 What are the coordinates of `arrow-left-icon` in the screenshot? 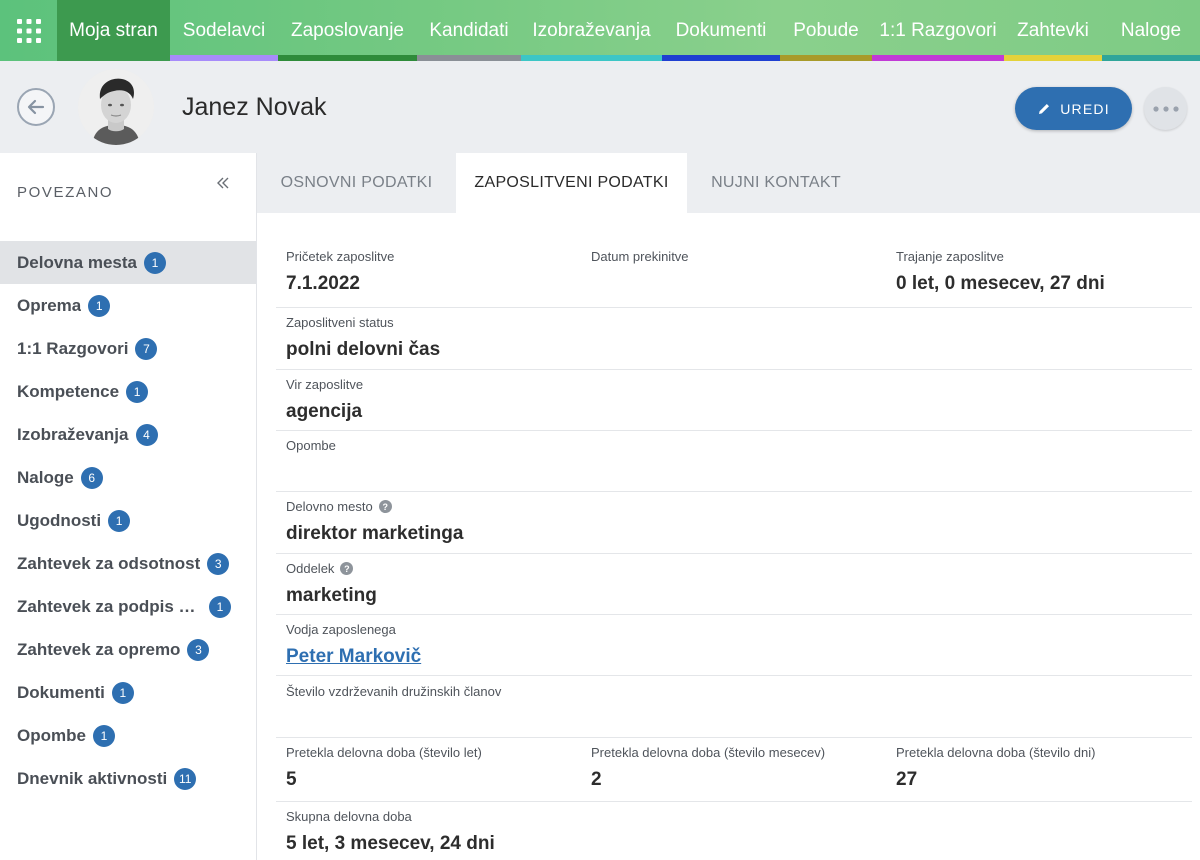 It's located at (36, 107).